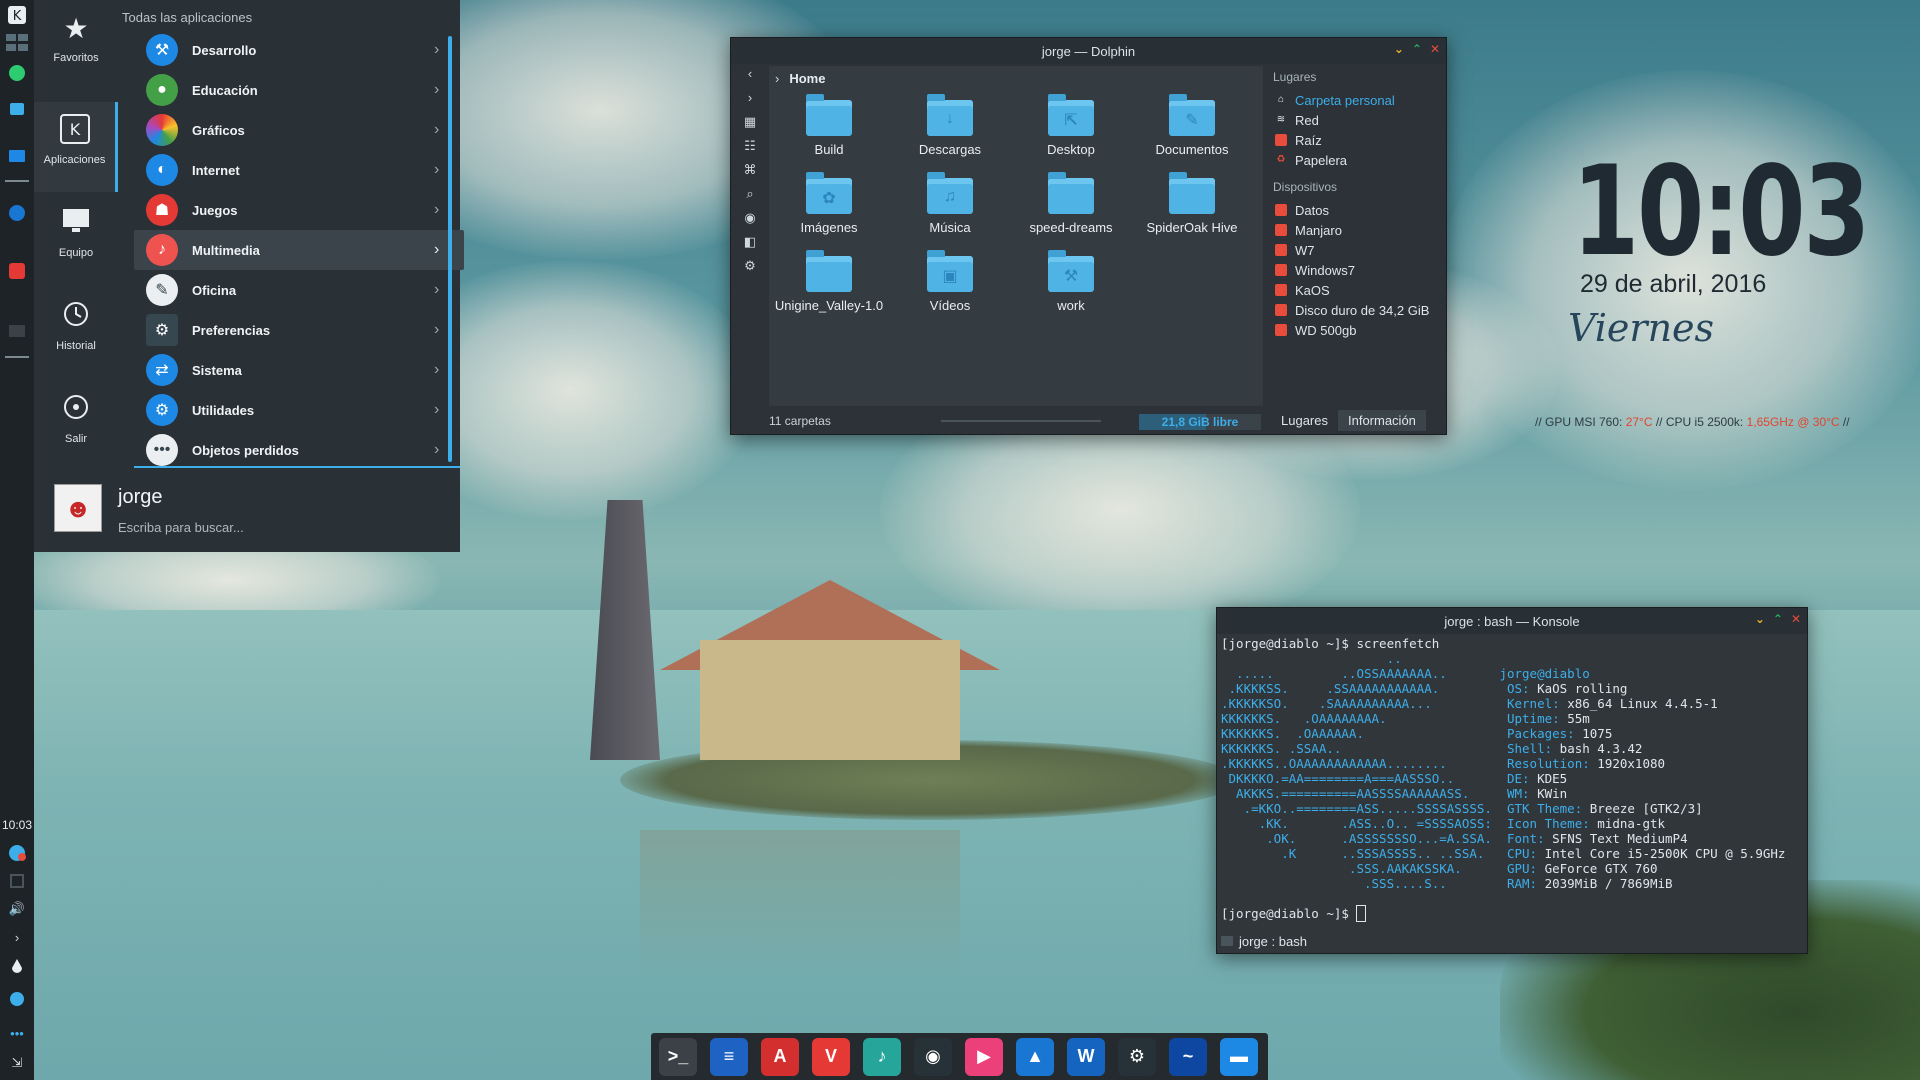  I want to click on breadcrumb-home: Home, so click(807, 78).